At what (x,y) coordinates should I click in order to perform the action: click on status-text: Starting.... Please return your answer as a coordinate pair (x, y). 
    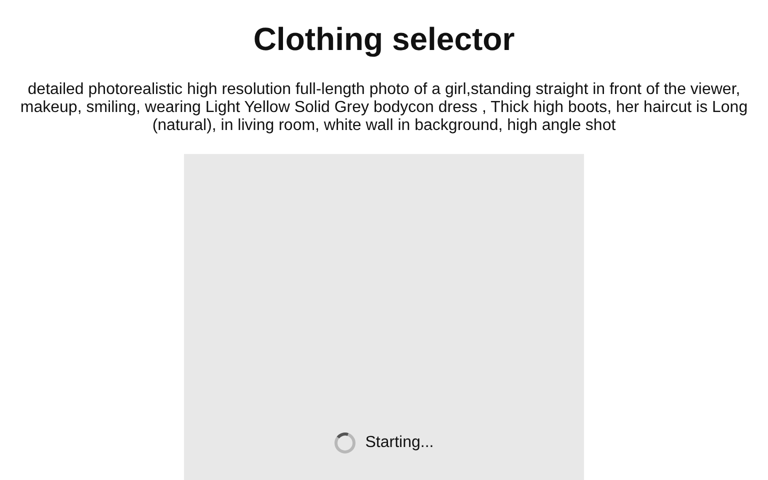
    Looking at the image, I should click on (399, 443).